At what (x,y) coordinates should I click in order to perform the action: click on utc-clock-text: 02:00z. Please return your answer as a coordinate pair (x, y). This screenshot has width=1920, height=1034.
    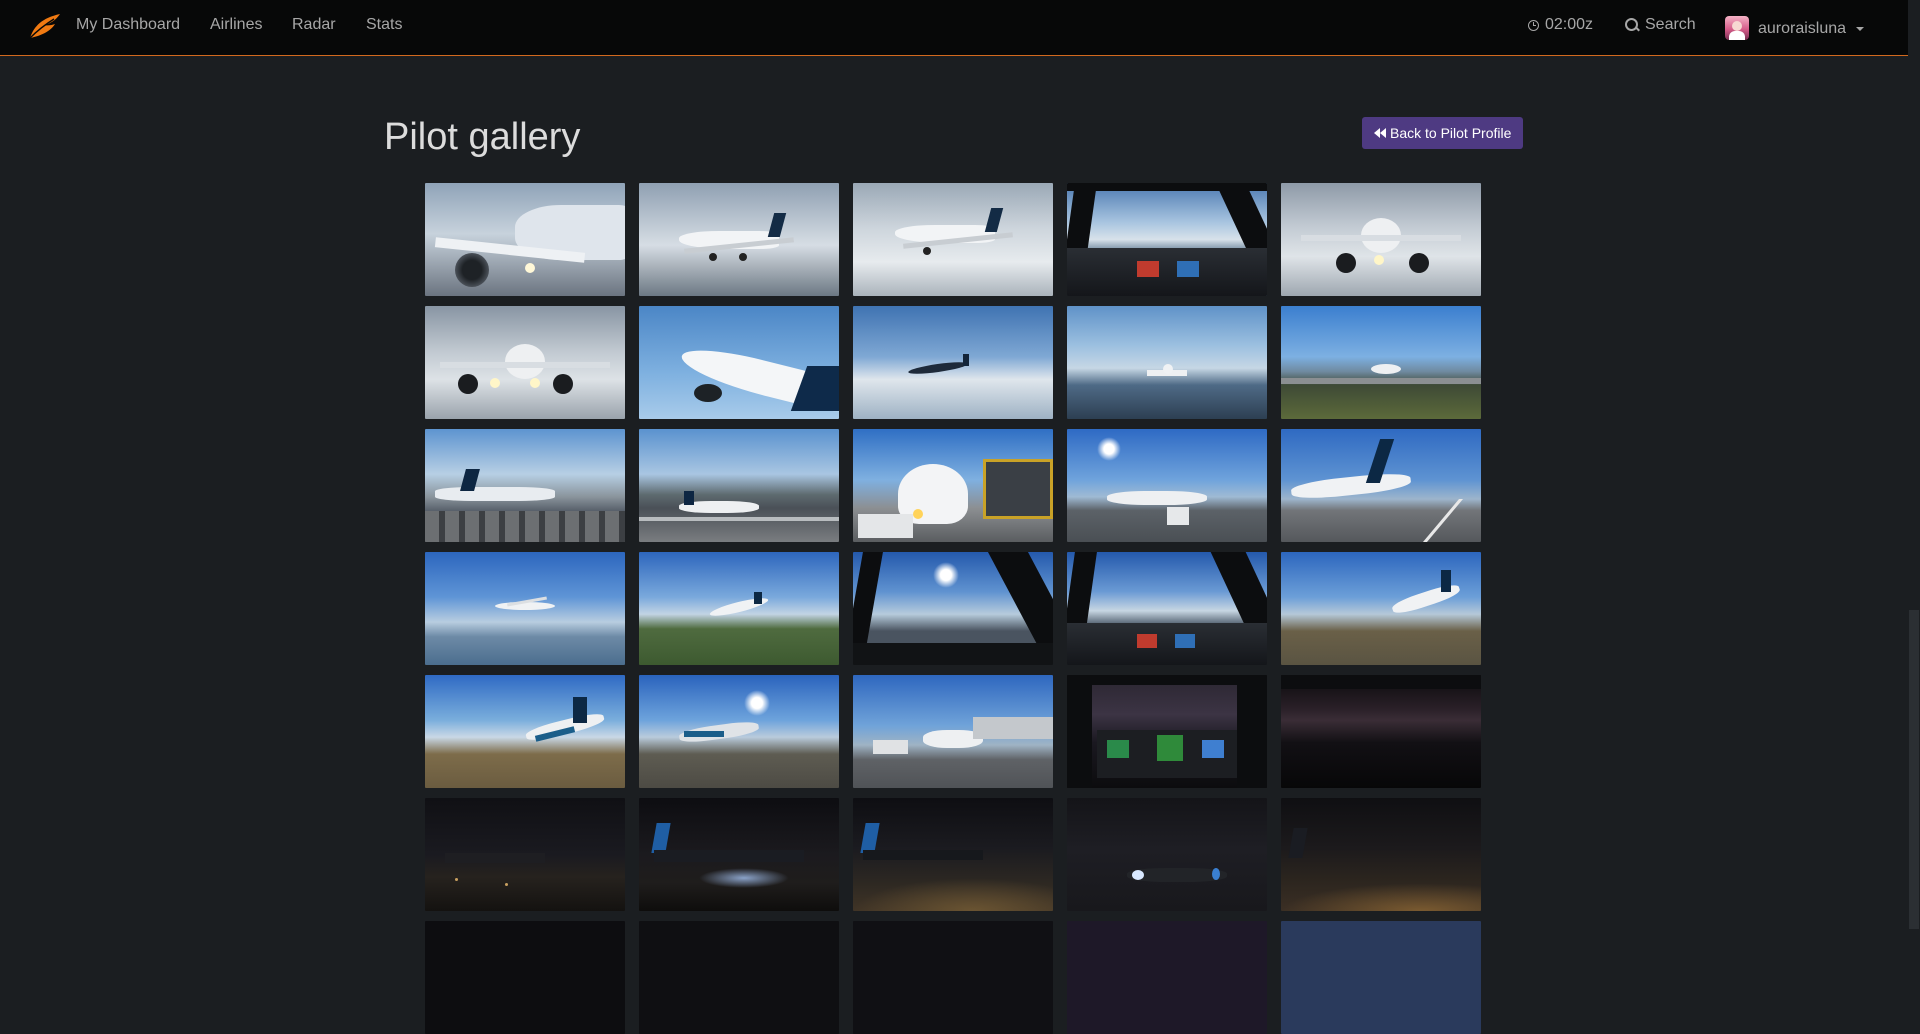
    Looking at the image, I should click on (1569, 24).